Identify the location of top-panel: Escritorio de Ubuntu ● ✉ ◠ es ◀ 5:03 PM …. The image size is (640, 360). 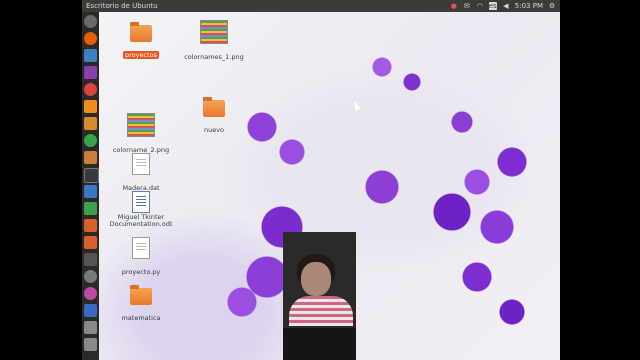
(321, 6).